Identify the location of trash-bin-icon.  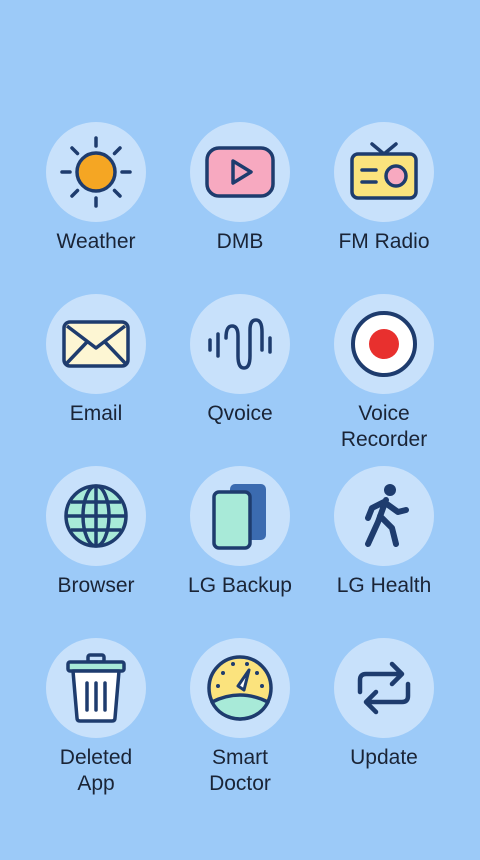
(96, 688).